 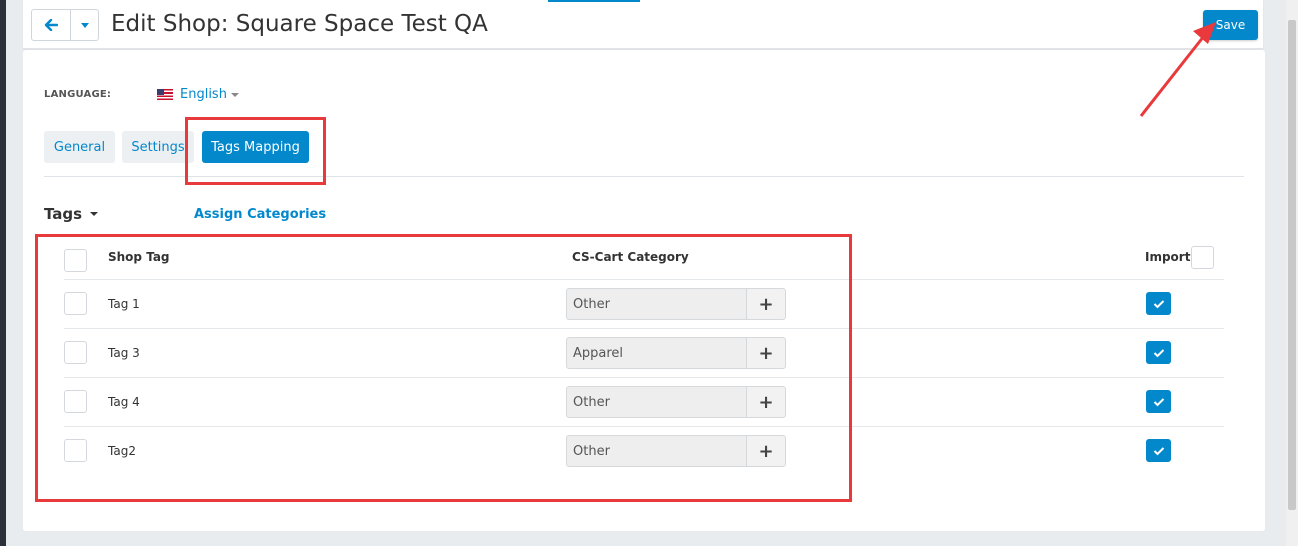 I want to click on shop-tag-name: Tag 4, so click(x=124, y=402).